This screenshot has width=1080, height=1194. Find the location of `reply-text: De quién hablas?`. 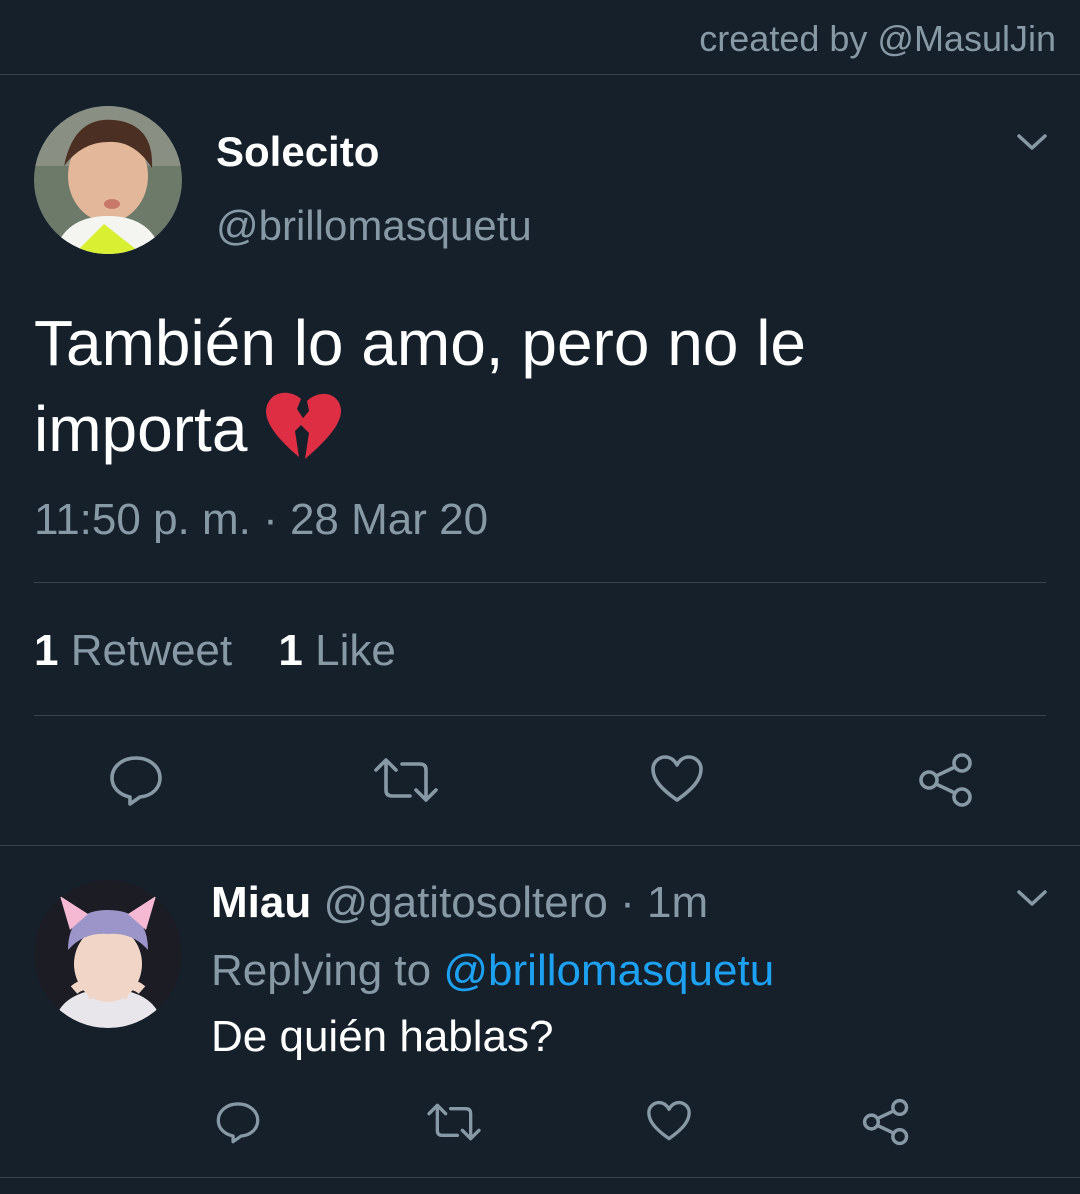

reply-text: De quién hablas? is located at coordinates (382, 1036).